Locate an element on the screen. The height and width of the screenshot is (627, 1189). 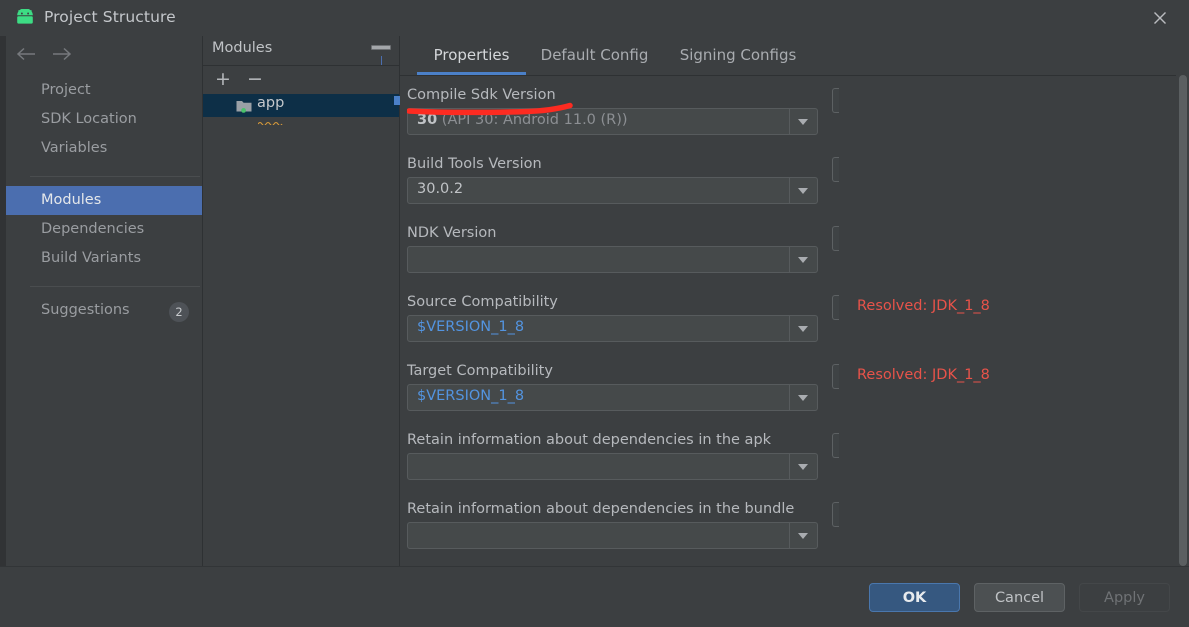
tab-label: Properties is located at coordinates (471, 55).